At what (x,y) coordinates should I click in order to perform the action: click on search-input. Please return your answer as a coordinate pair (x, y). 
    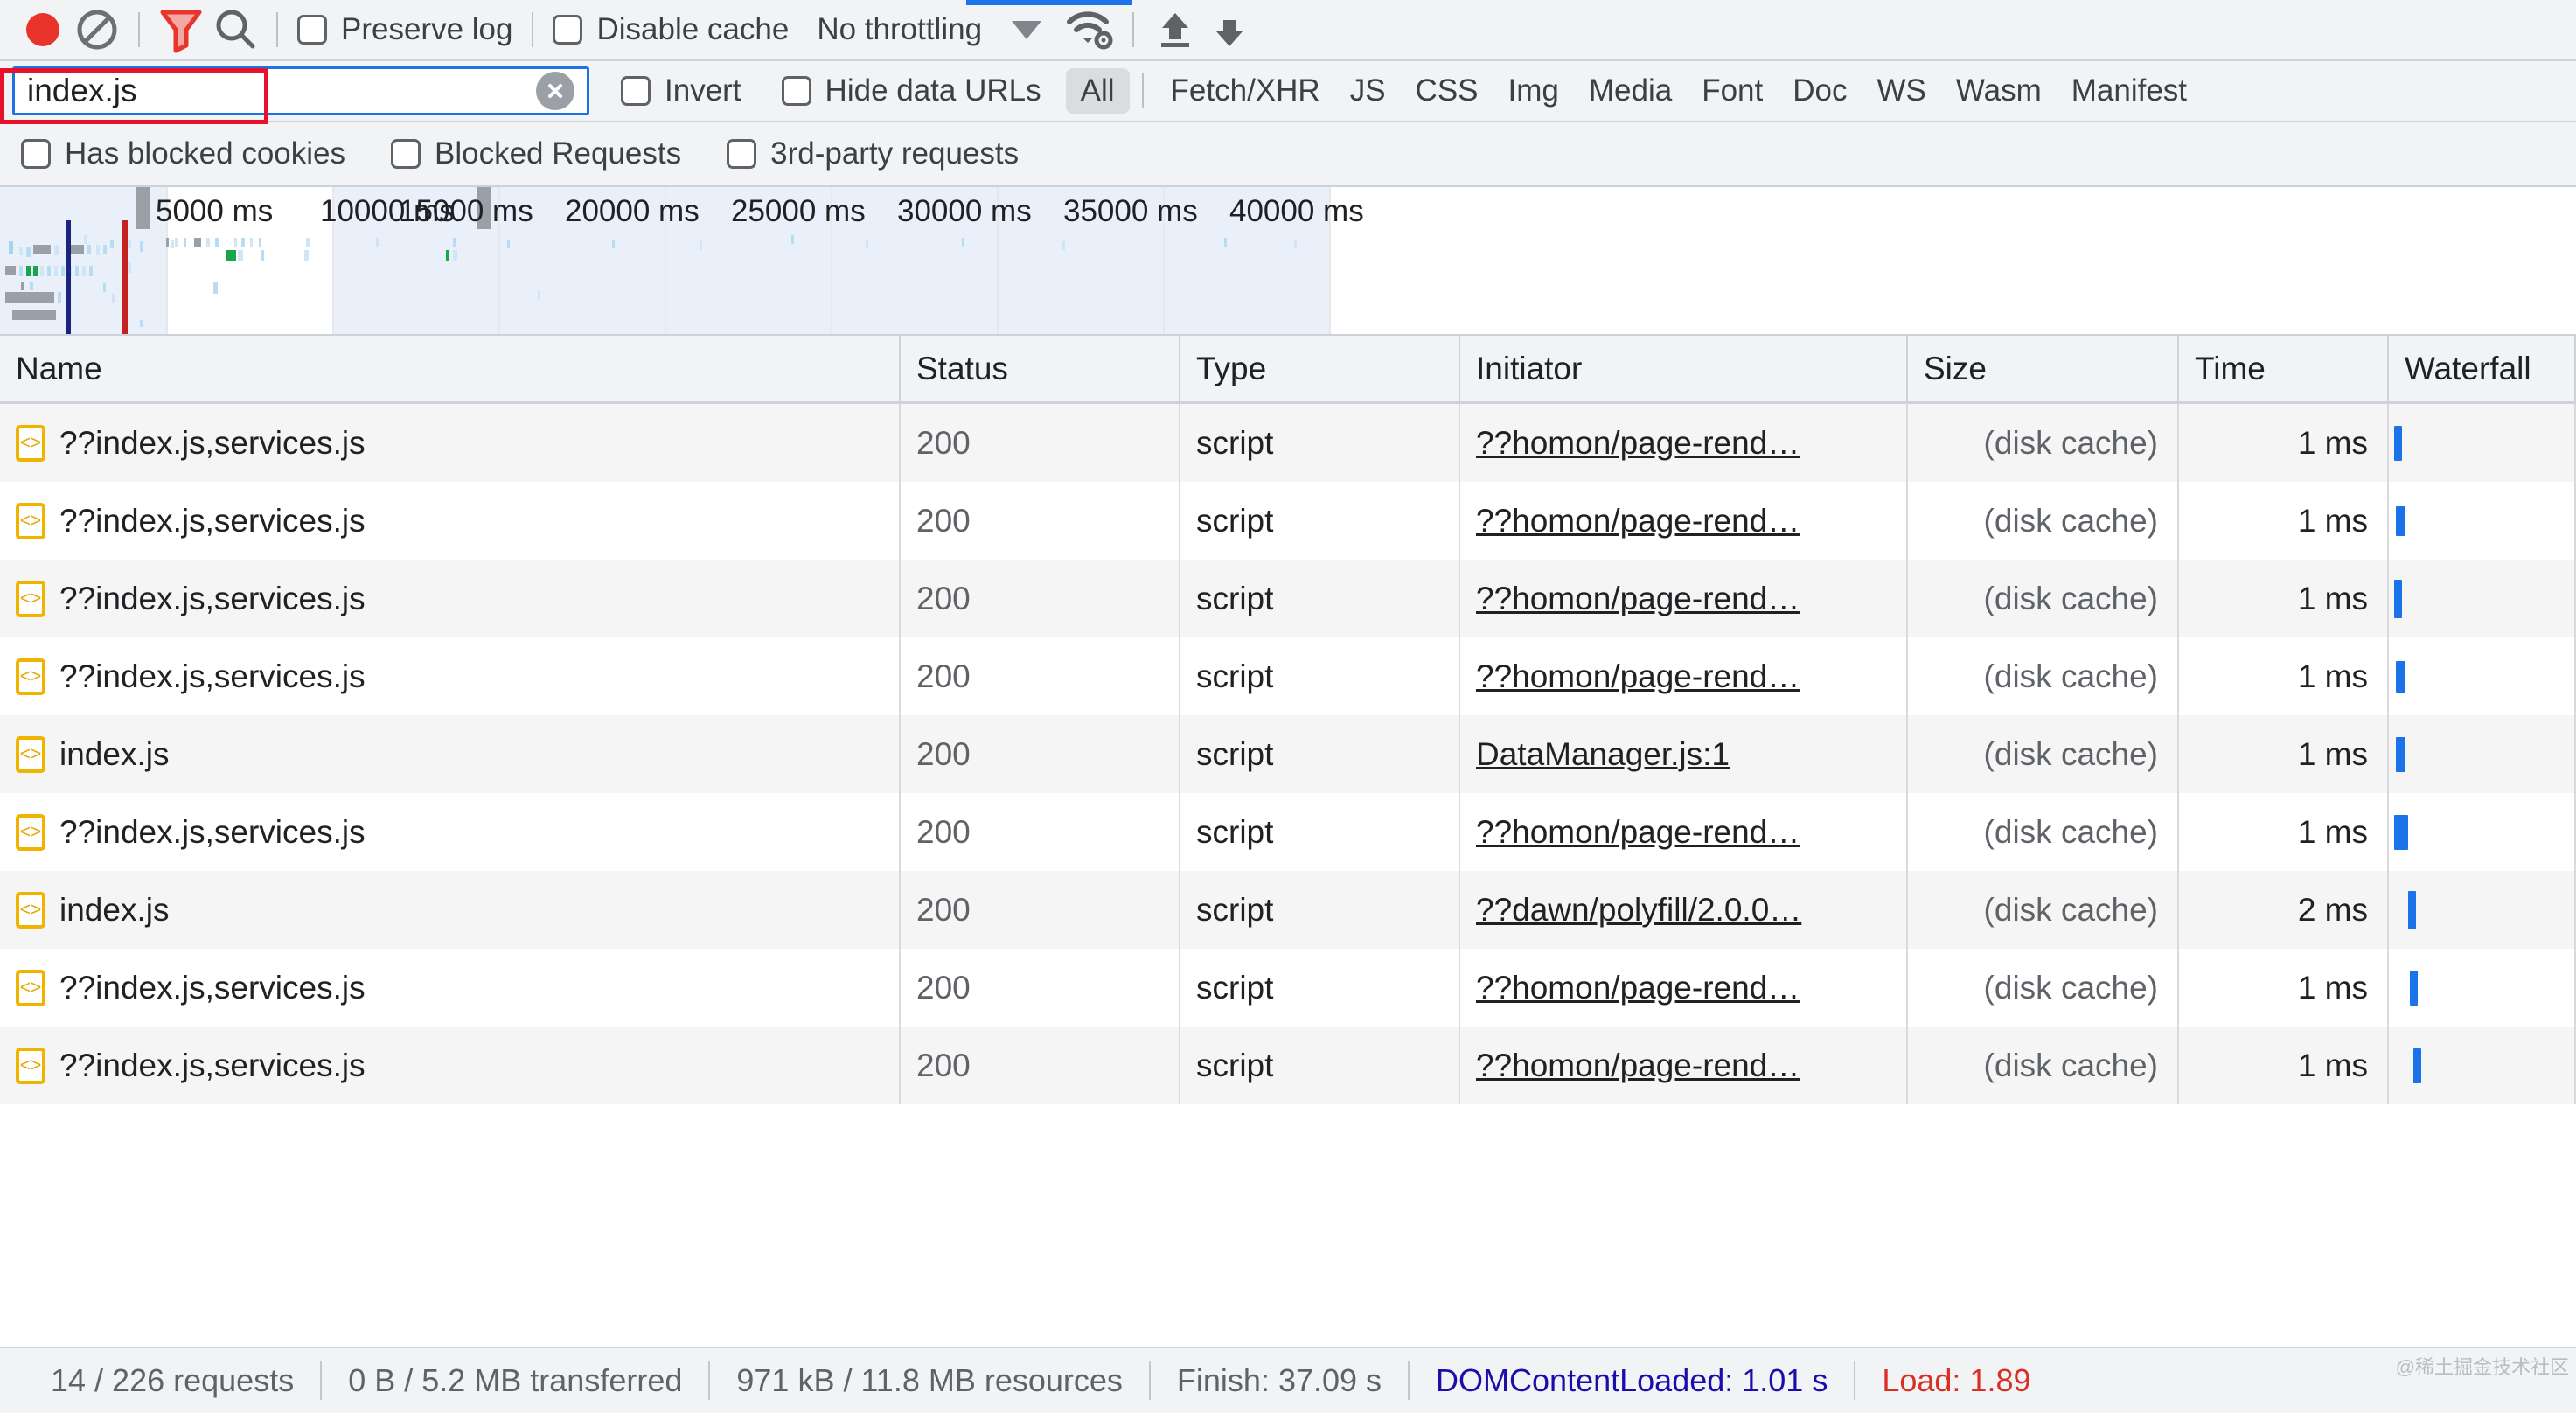
    Looking at the image, I should click on (281, 91).